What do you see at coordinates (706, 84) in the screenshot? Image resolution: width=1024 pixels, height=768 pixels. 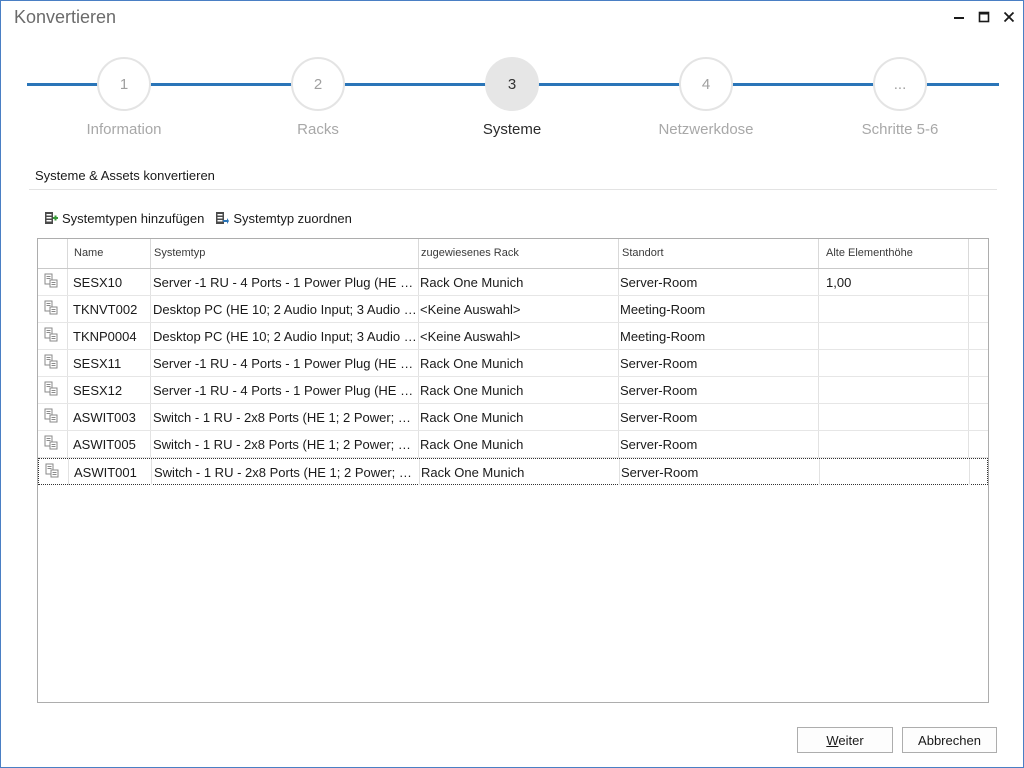 I see `step-number: 4` at bounding box center [706, 84].